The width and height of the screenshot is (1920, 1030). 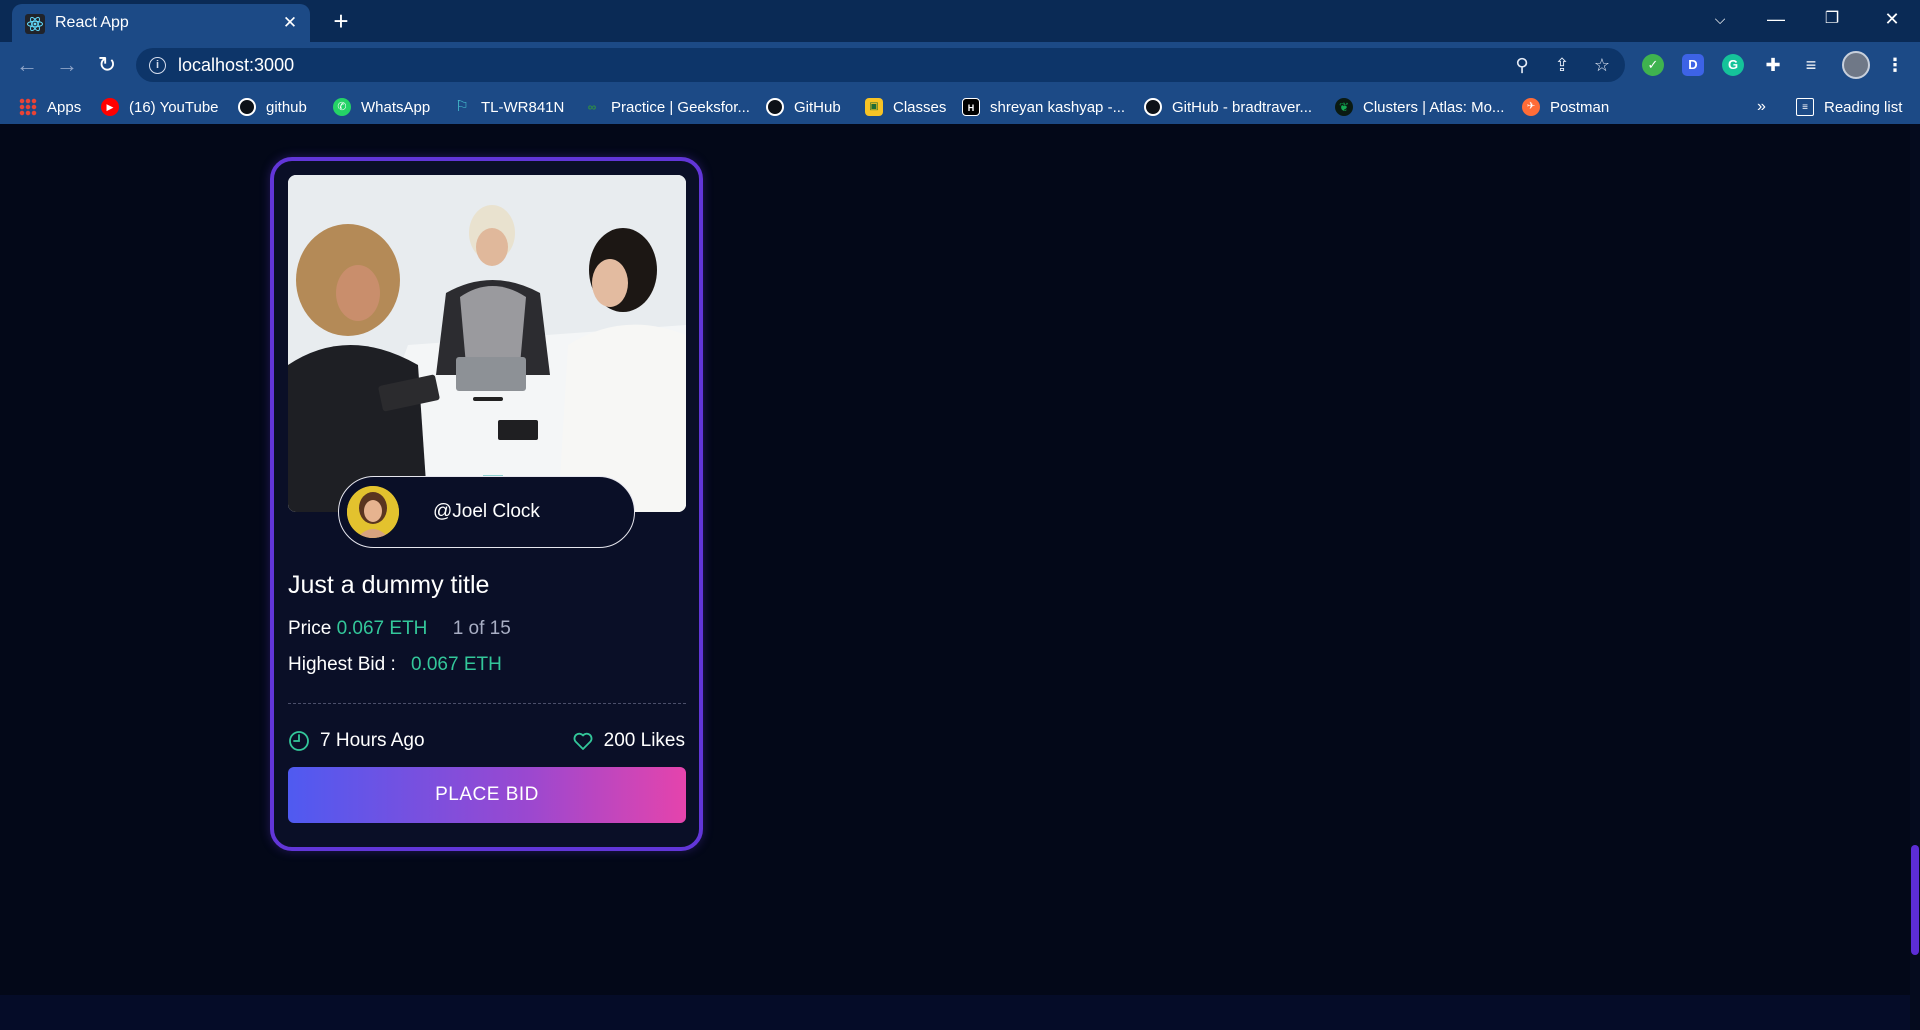 What do you see at coordinates (1565, 107) in the screenshot?
I see `bookmark-postman: ✈ Postman` at bounding box center [1565, 107].